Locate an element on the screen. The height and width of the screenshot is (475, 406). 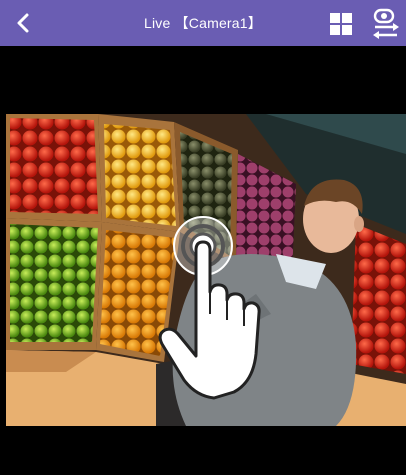
bottom-black-area is located at coordinates (203, 450).